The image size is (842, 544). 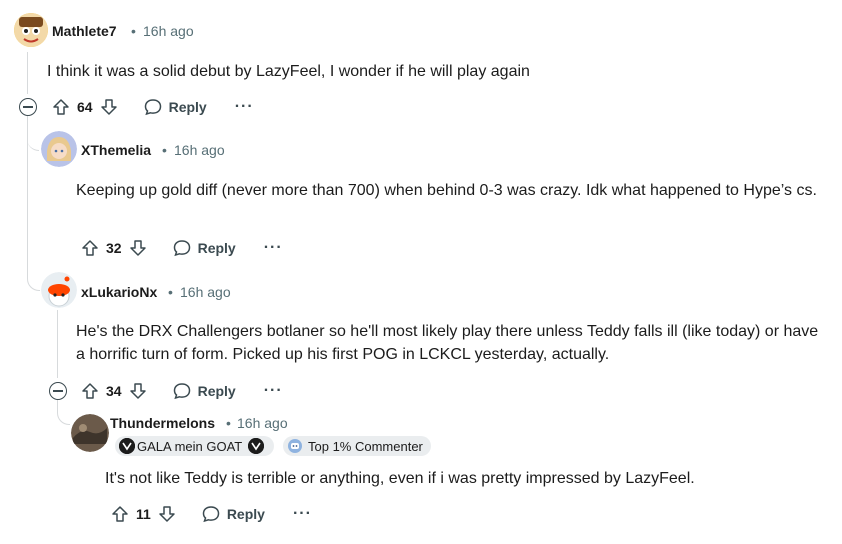 What do you see at coordinates (27, 73) in the screenshot?
I see `thread-line-c1` at bounding box center [27, 73].